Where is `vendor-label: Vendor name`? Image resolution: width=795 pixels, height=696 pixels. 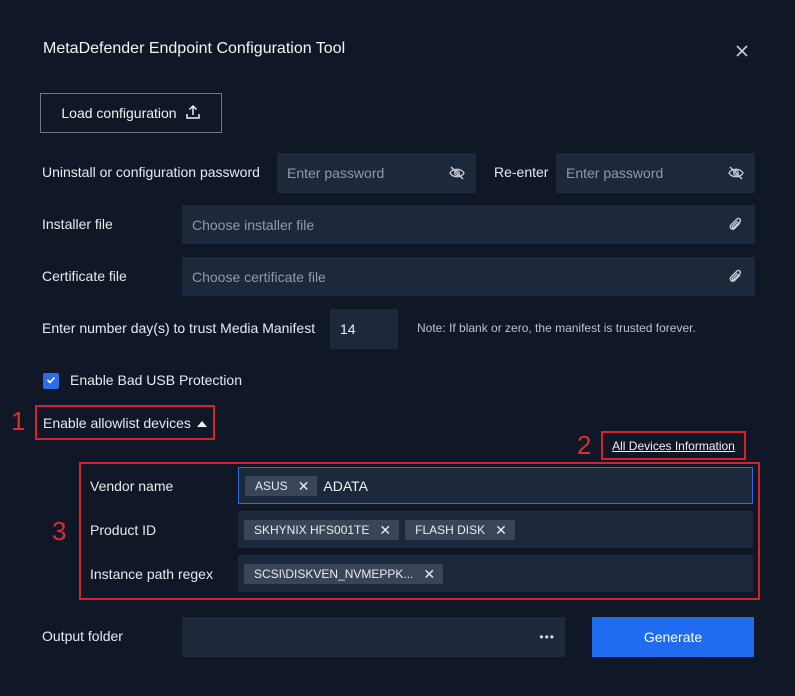 vendor-label: Vendor name is located at coordinates (132, 486).